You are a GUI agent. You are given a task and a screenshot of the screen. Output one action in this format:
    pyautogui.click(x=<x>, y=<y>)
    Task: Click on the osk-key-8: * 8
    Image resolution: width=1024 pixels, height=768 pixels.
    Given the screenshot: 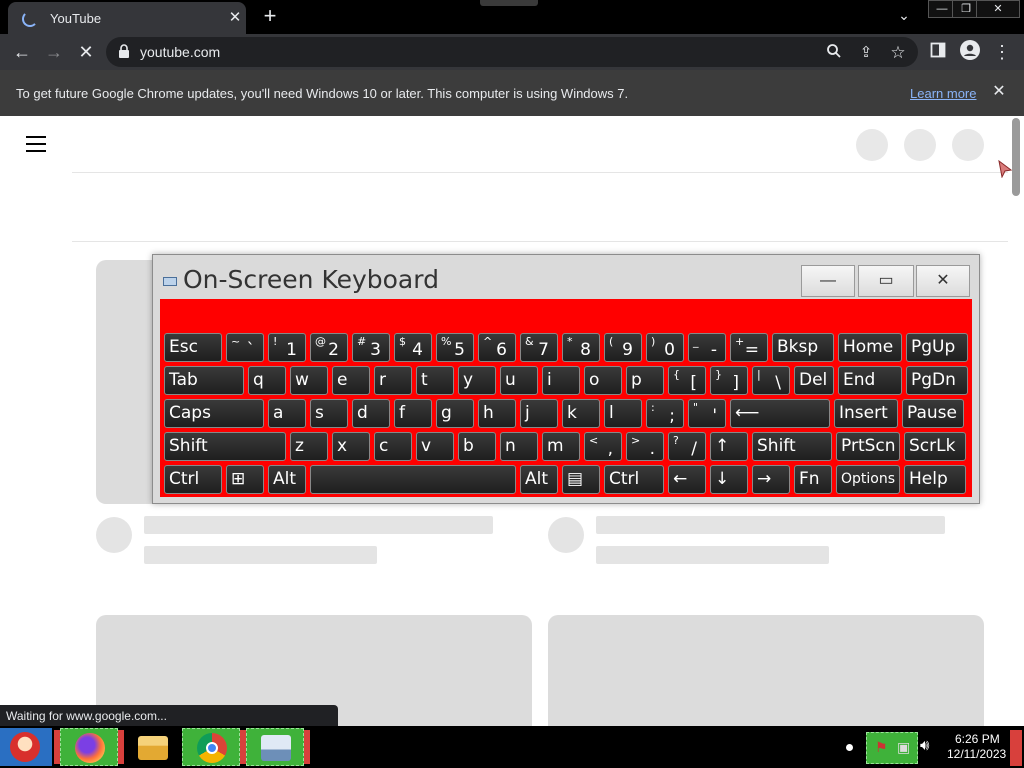 What is the action you would take?
    pyautogui.click(x=581, y=347)
    